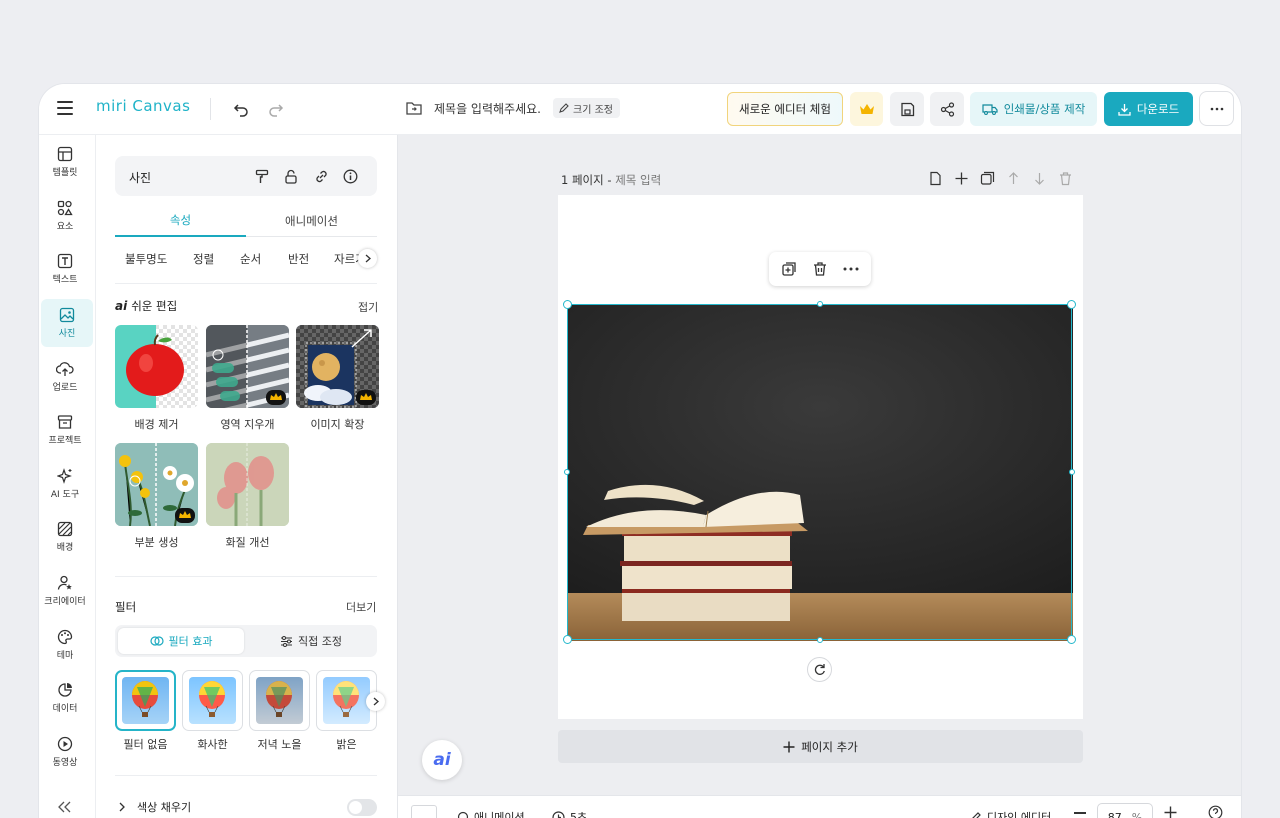 This screenshot has width=1280, height=818. Describe the element at coordinates (1072, 472) in the screenshot. I see `resize-handle-e` at that location.